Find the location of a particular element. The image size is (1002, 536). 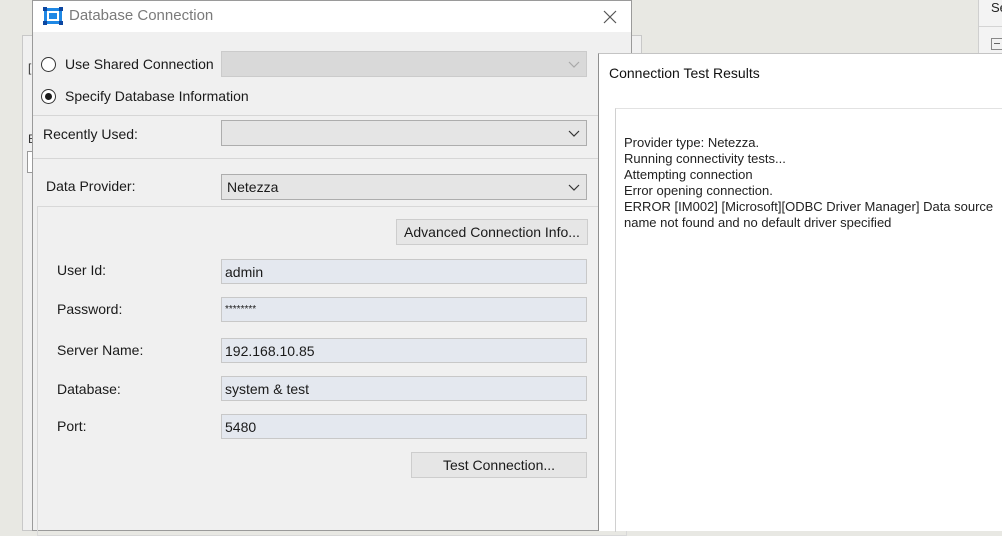

password-label: Password: is located at coordinates (90, 309).